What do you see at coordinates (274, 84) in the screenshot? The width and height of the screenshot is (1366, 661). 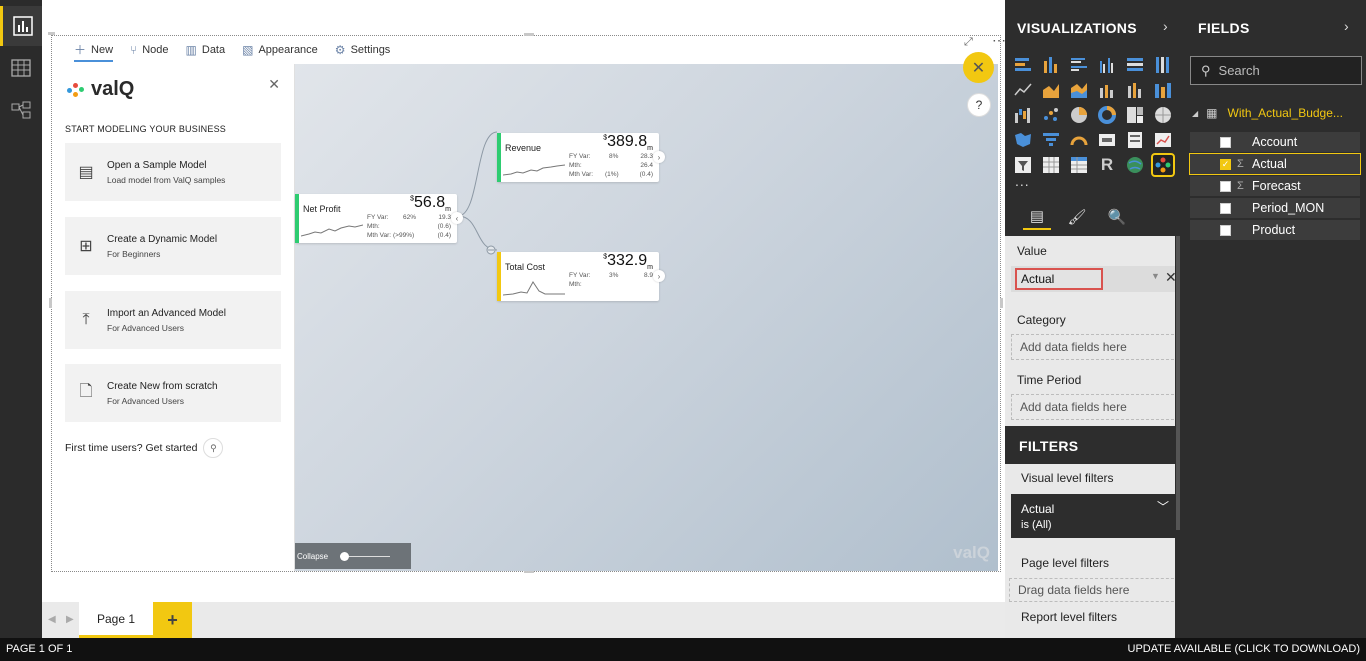 I see `close-panel-icon: ✕` at bounding box center [274, 84].